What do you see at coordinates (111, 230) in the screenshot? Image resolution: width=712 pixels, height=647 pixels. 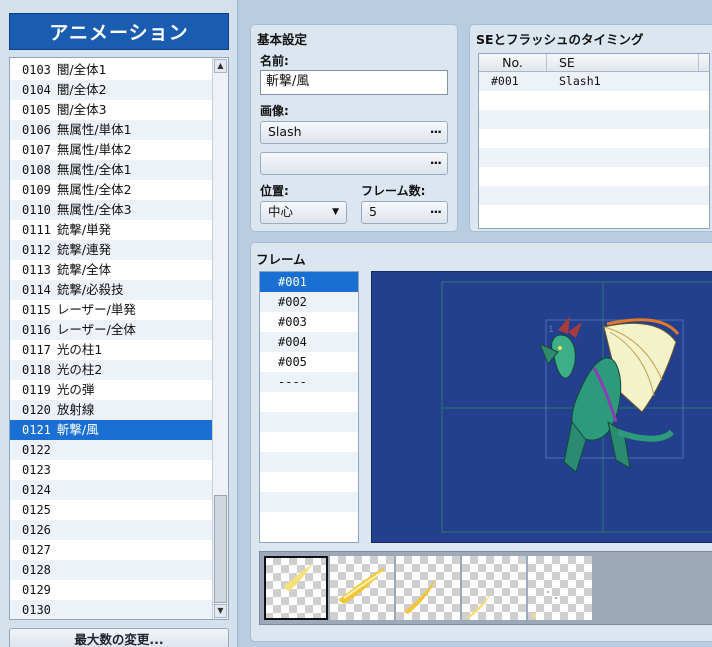 I see `animation-list-item: 0111 銃撃/単発` at bounding box center [111, 230].